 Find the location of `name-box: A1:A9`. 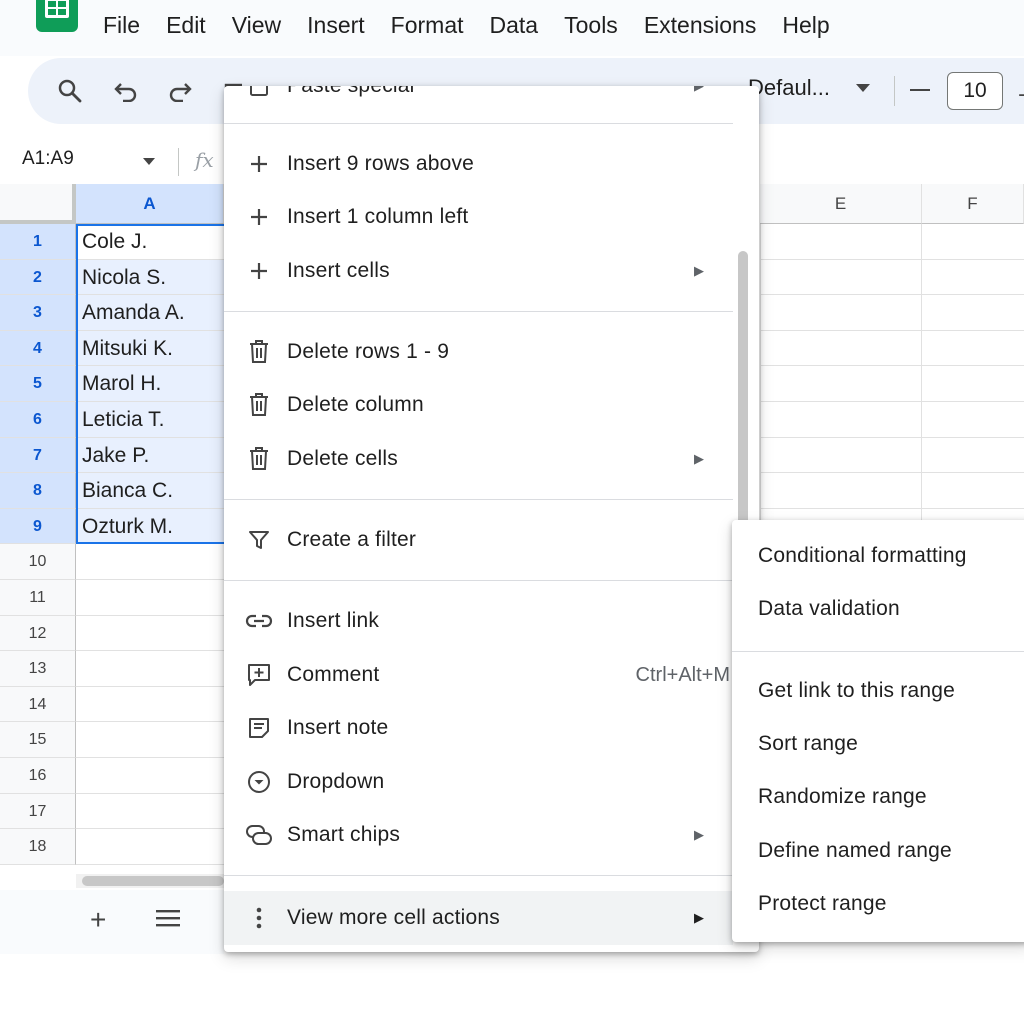

name-box: A1:A9 is located at coordinates (48, 159).